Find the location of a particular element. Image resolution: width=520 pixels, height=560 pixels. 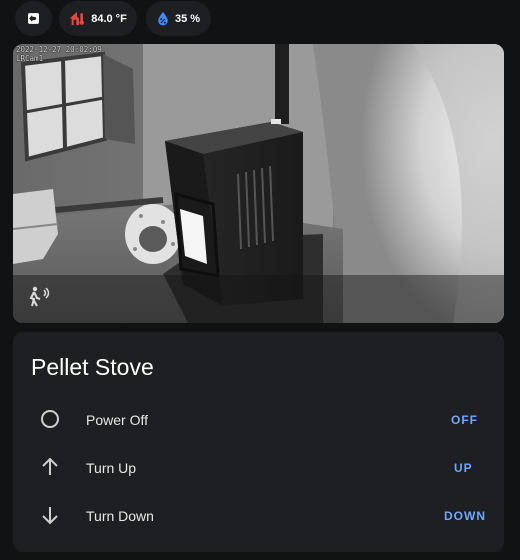

arrow-up-icon is located at coordinates (50, 469).